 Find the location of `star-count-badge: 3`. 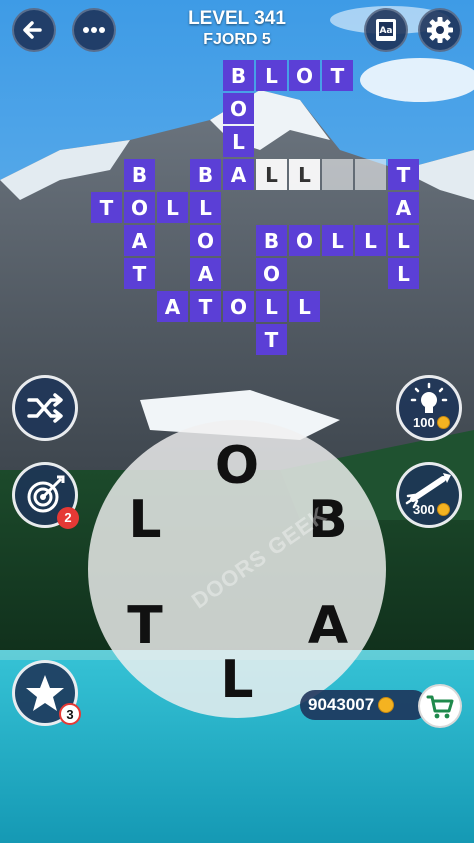

star-count-badge: 3 is located at coordinates (70, 714).